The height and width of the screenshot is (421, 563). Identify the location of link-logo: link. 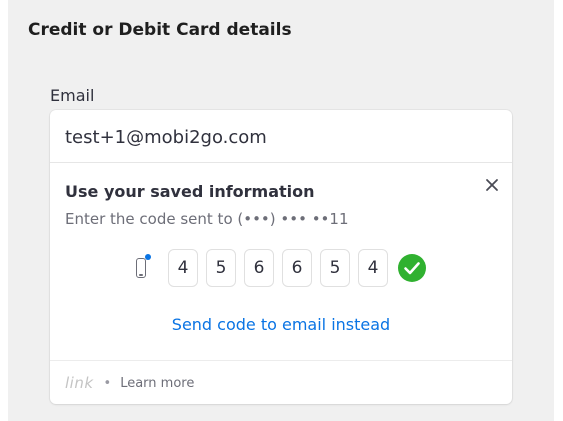
(79, 383).